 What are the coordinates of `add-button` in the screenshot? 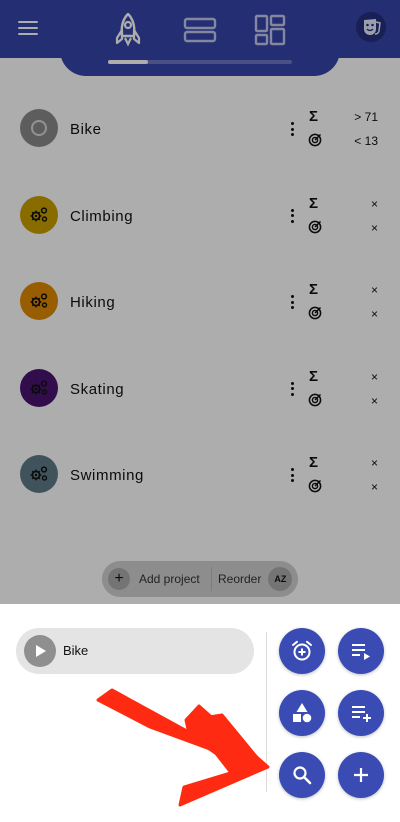 It's located at (361, 775).